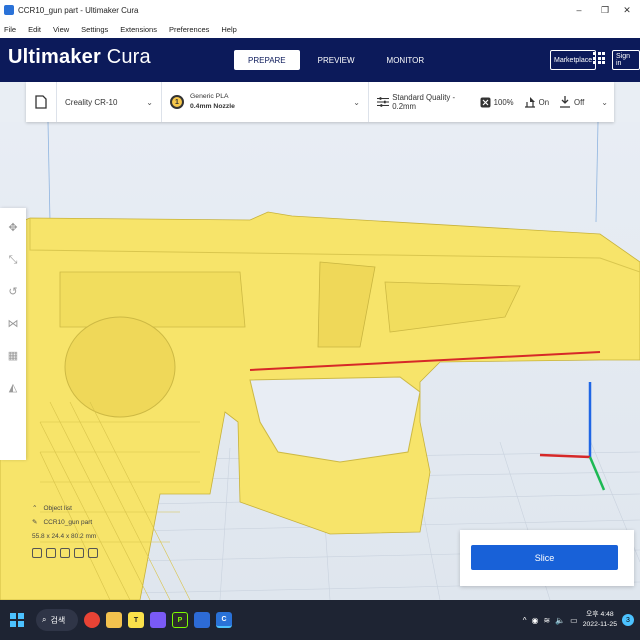 The height and width of the screenshot is (640, 640). What do you see at coordinates (180, 620) in the screenshot?
I see `pycharm-icon: P` at bounding box center [180, 620].